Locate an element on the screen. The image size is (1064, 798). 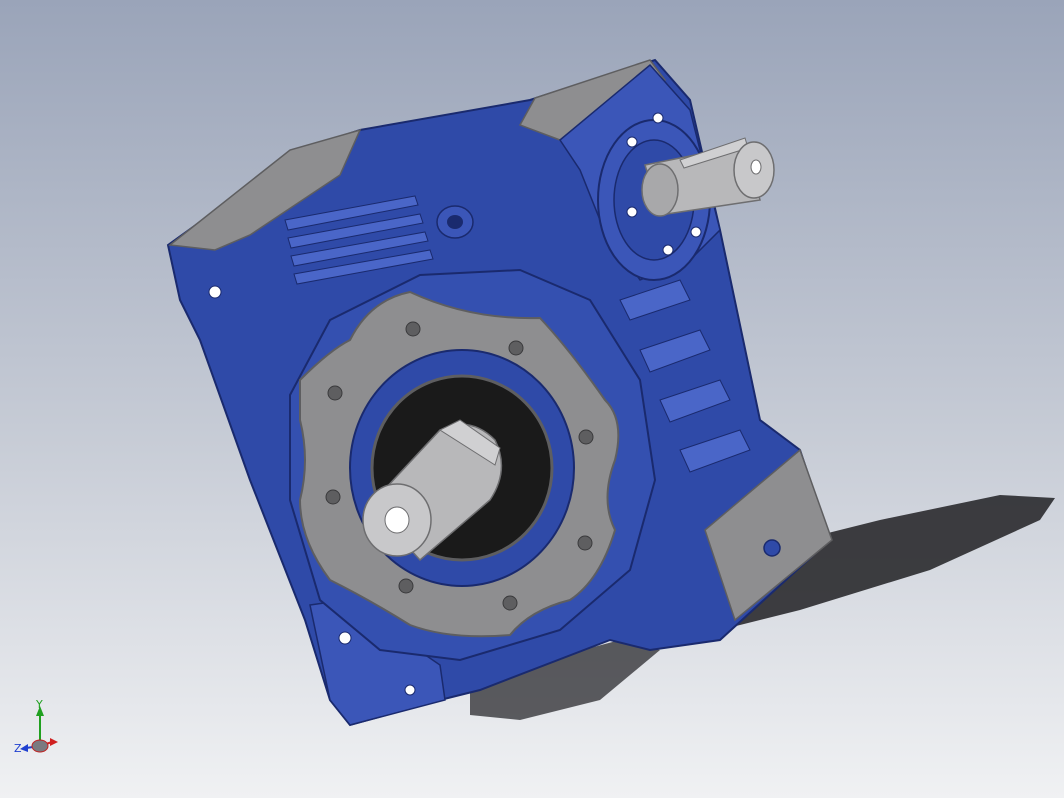
breather-plug is located at coordinates (455, 222).